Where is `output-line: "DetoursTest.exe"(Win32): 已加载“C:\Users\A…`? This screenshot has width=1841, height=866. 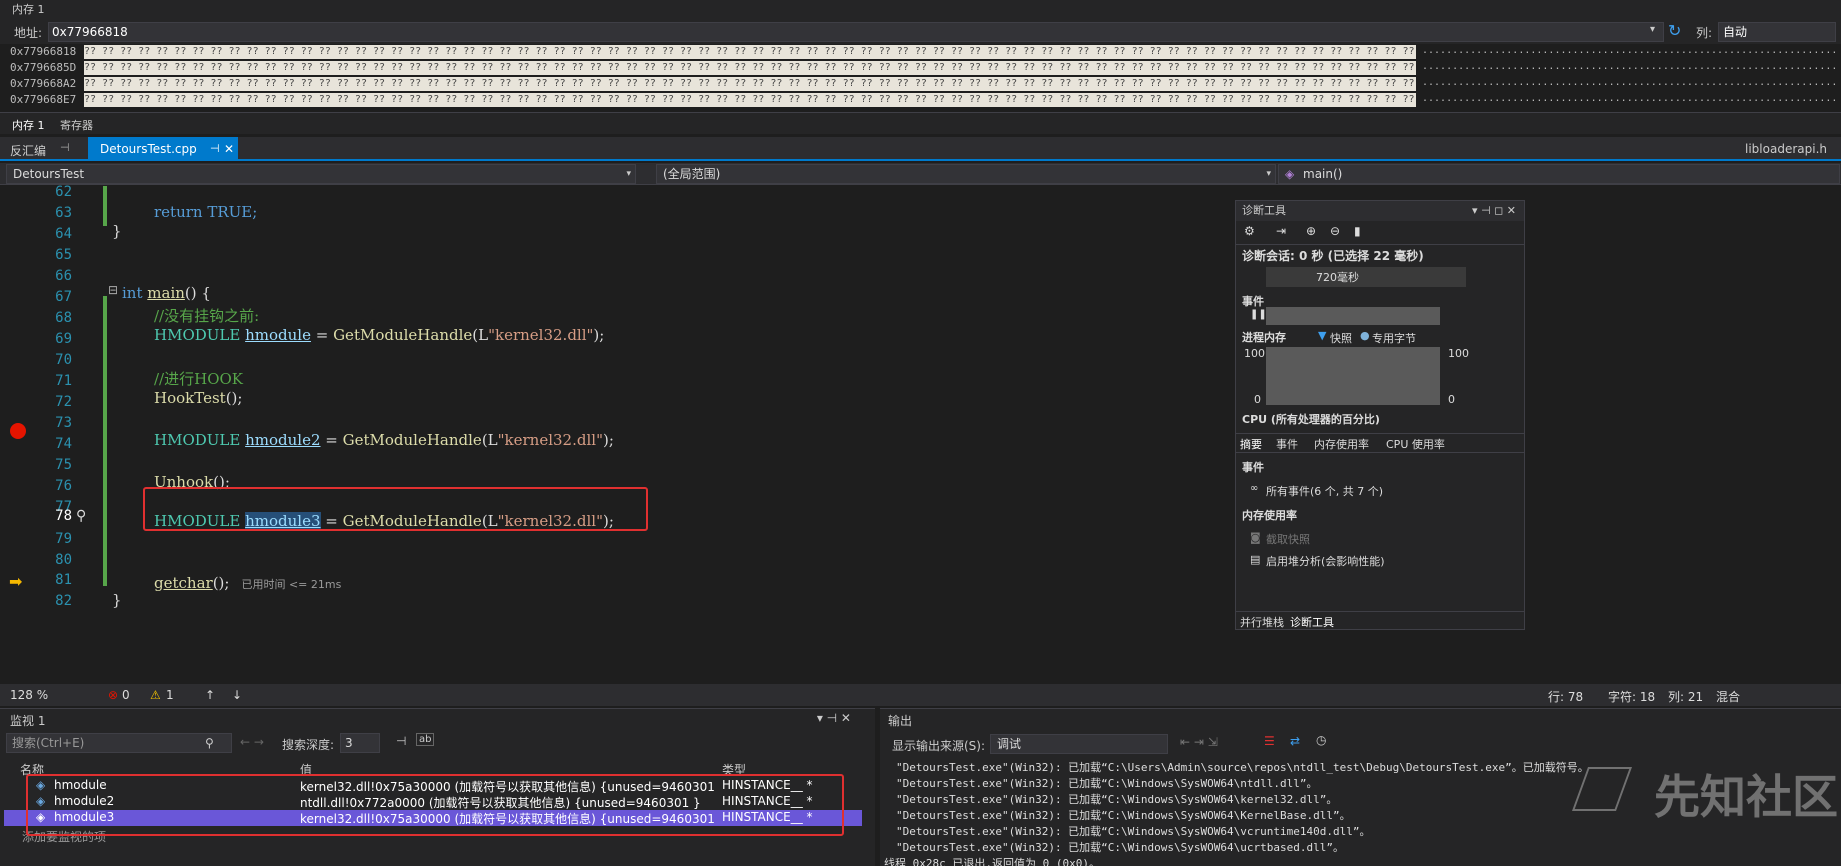
output-line: "DetoursTest.exe"(Win32): 已加载“C:\Users\A… is located at coordinates (1242, 767).